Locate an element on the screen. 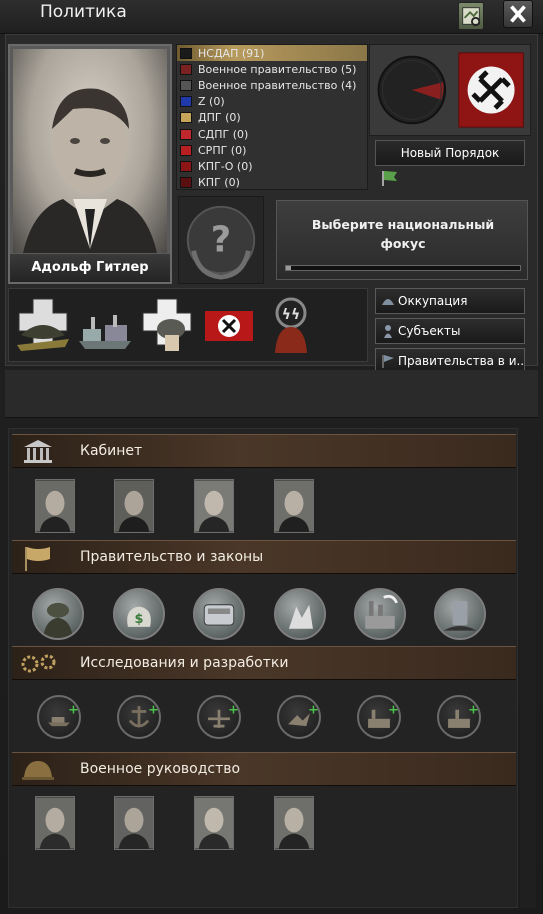 This screenshot has width=543, height=914. designer-industry-slot-2: + is located at coordinates (459, 717).